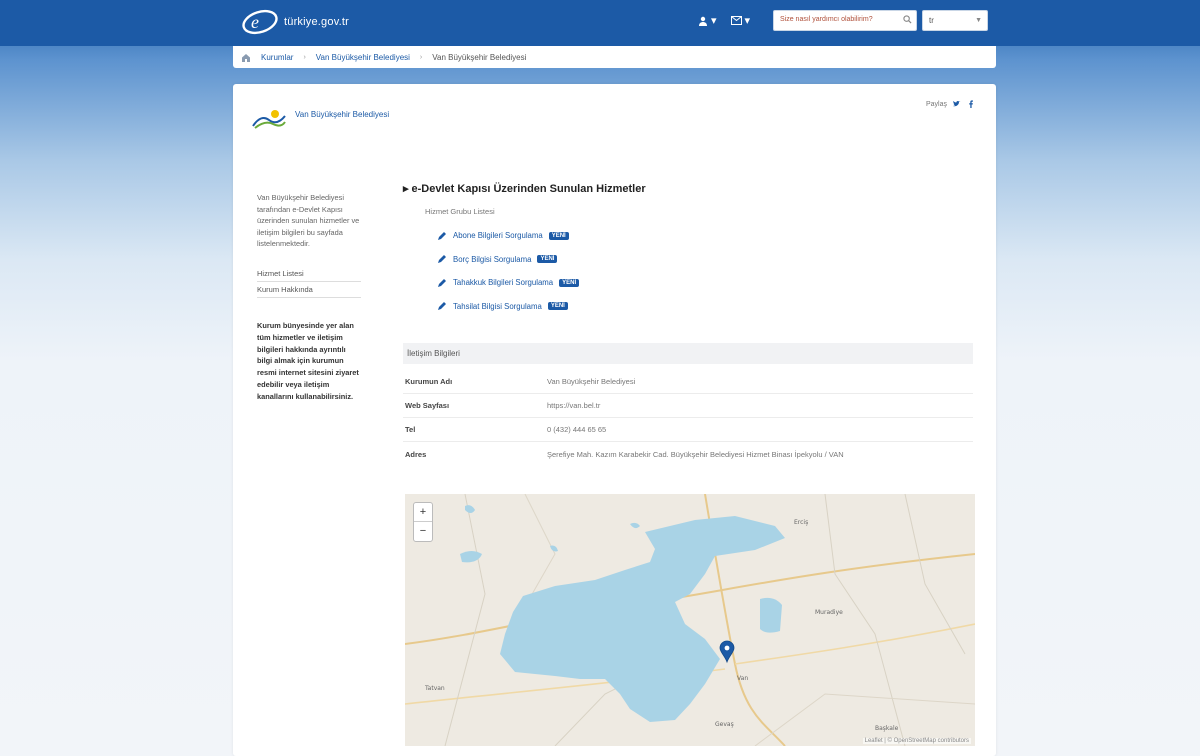 Image resolution: width=1200 pixels, height=756 pixels. Describe the element at coordinates (742, 678) in the screenshot. I see `map-place-label: Van` at that location.